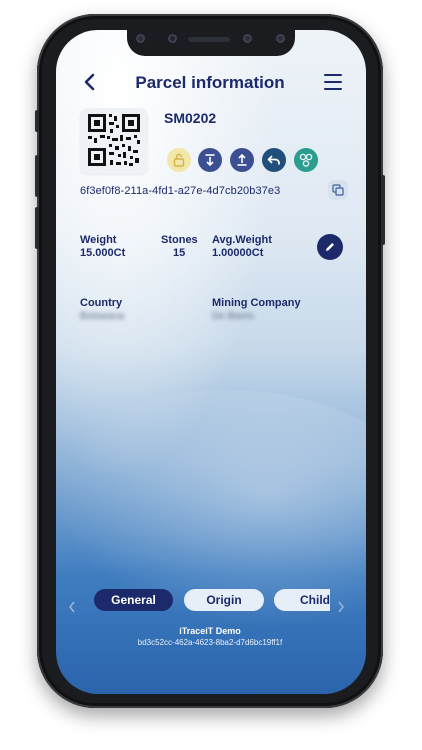 The width and height of the screenshot is (422, 750). Describe the element at coordinates (224, 600) in the screenshot. I see `tab-origin: Origin` at that location.